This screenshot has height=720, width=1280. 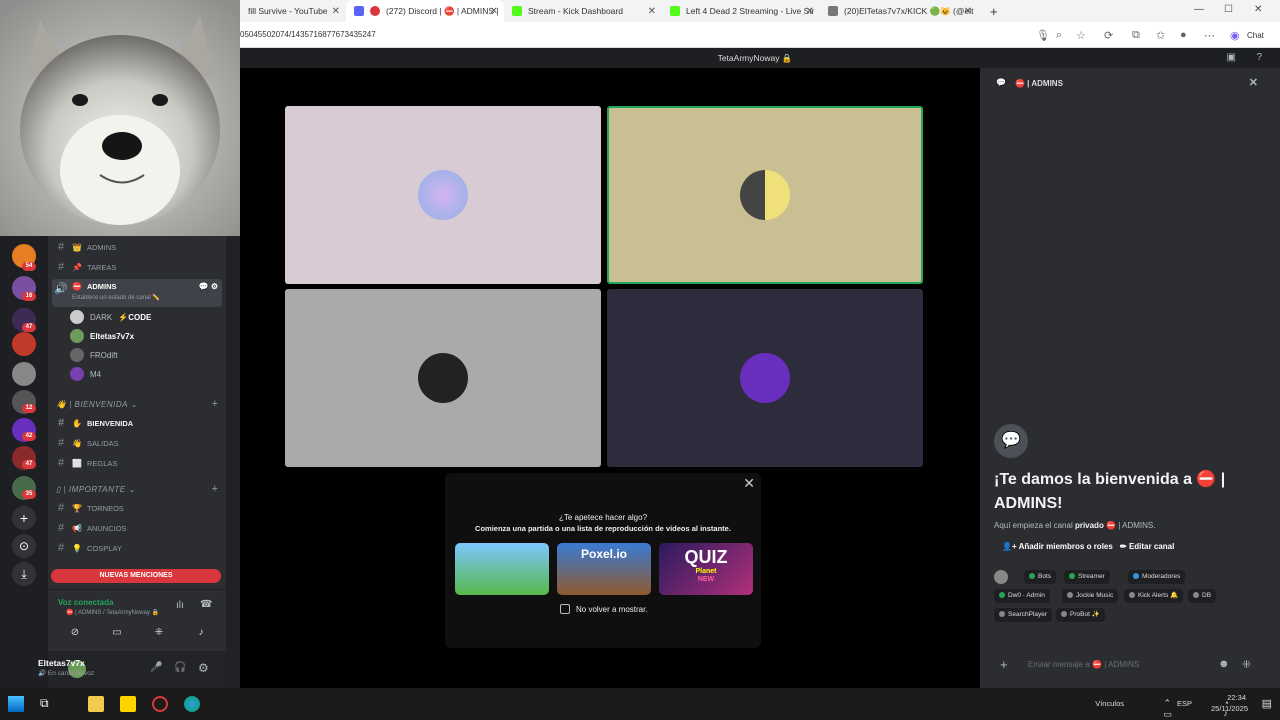 What do you see at coordinates (137, 463) in the screenshot?
I see `channel-reglas: # ⬜ REGLAS` at bounding box center [137, 463].